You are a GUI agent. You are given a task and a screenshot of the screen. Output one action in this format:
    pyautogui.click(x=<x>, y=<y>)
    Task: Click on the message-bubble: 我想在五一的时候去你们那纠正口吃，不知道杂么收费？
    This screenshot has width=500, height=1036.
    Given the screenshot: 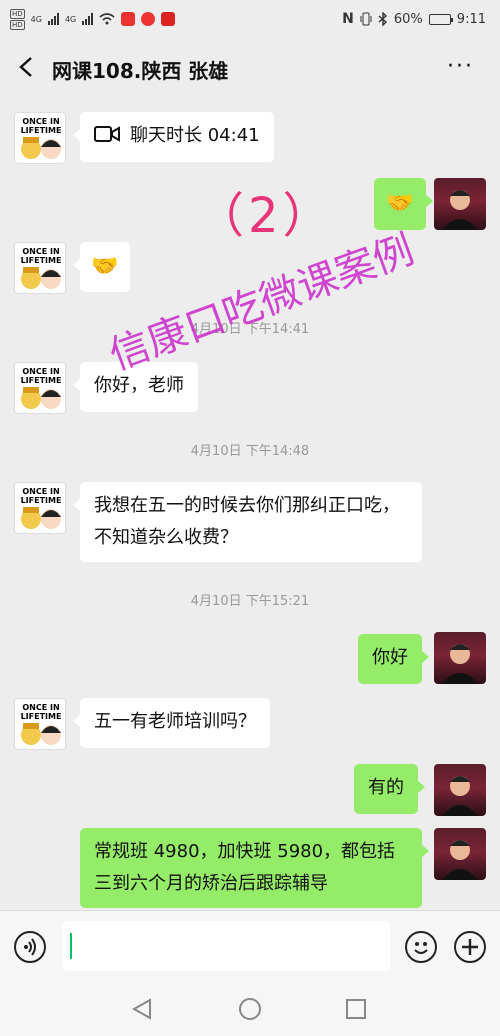 What is the action you would take?
    pyautogui.click(x=247, y=522)
    